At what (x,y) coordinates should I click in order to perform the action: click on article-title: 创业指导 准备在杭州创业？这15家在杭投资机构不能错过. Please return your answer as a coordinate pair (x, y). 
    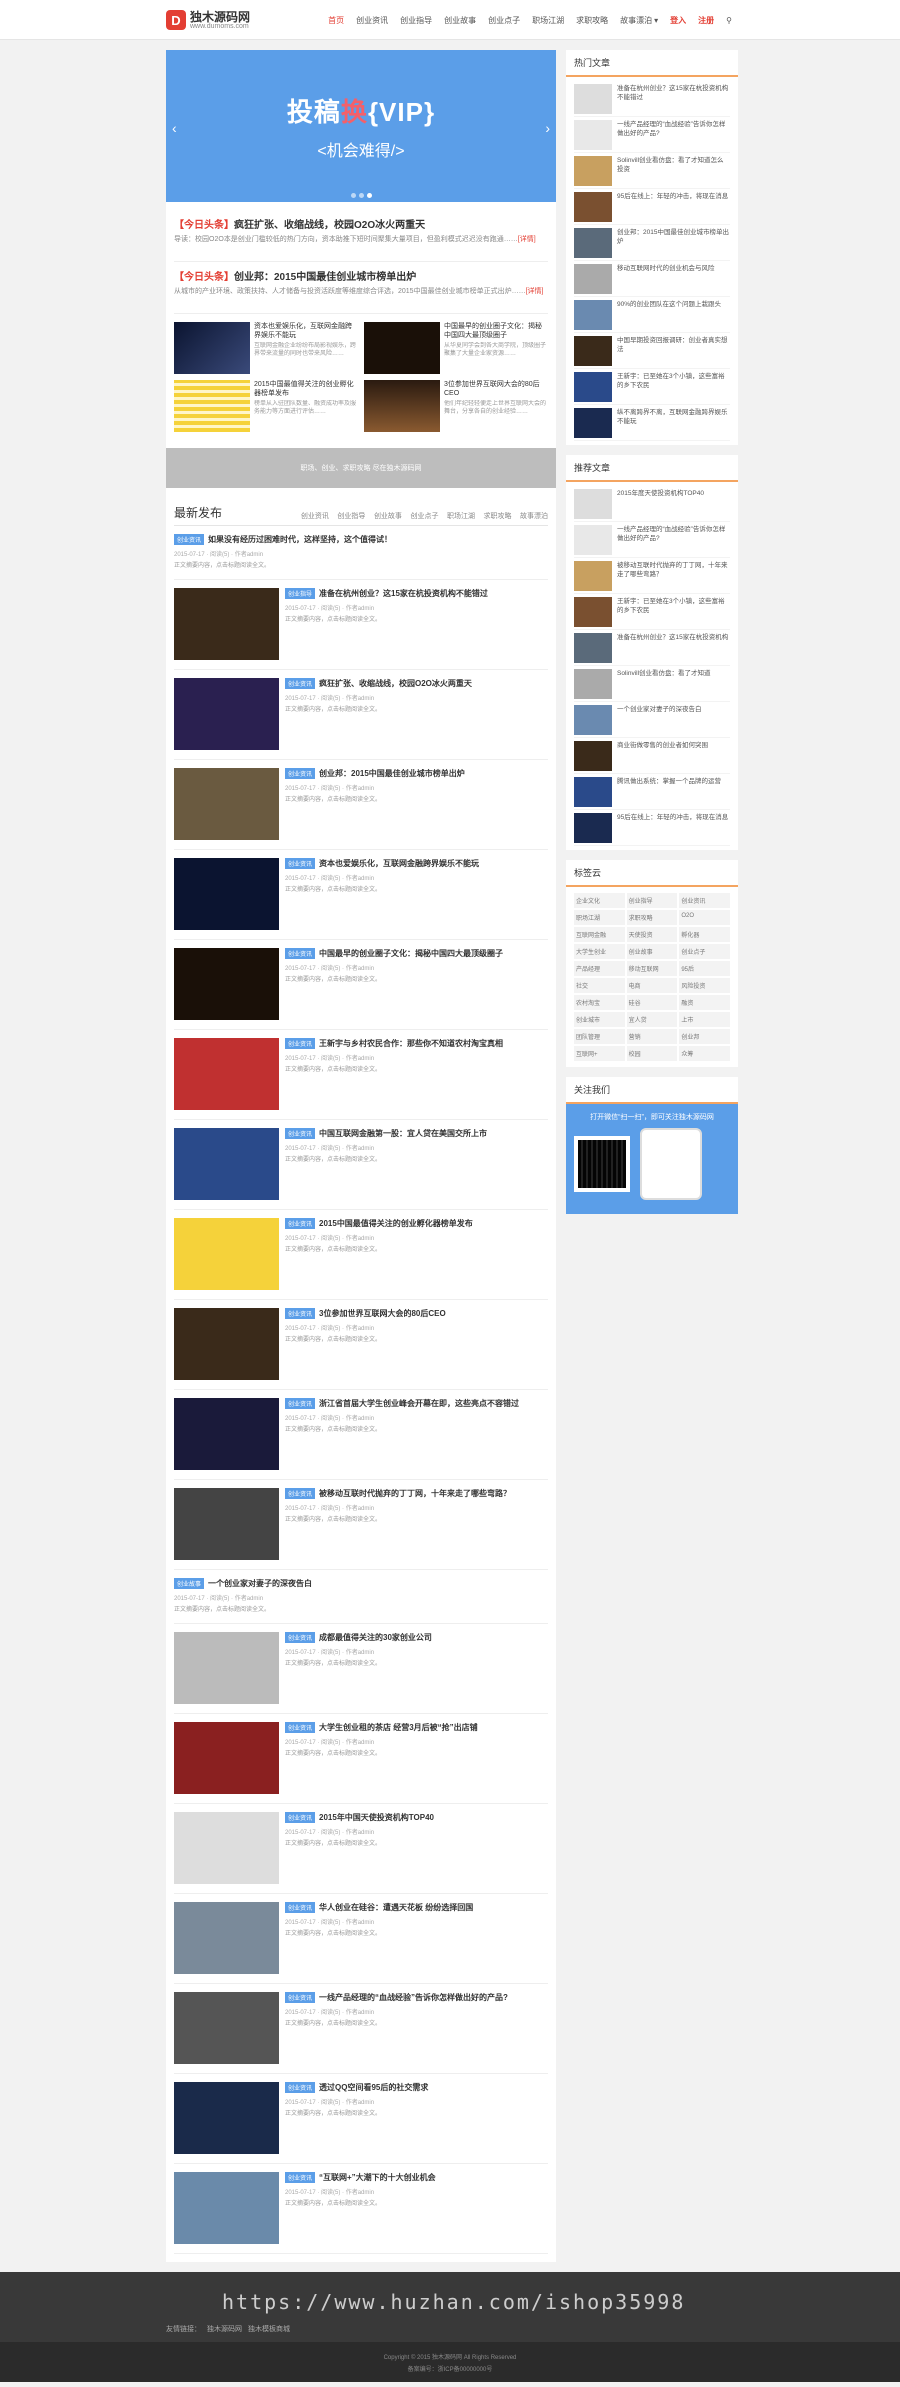
    Looking at the image, I should click on (416, 593).